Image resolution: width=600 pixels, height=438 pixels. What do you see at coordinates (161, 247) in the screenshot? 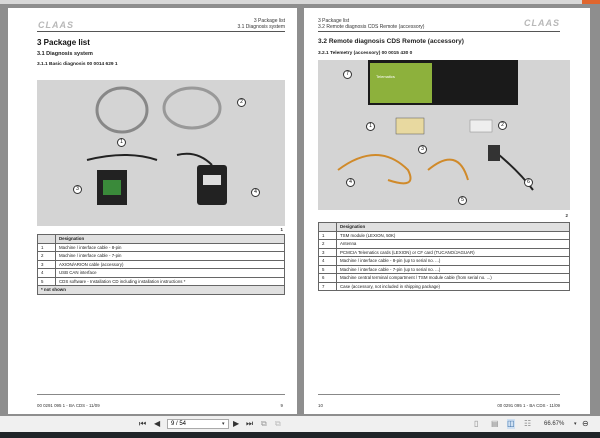
I see `table-row: 1 Machine / interface cable - 8-pin` at bounding box center [161, 247].